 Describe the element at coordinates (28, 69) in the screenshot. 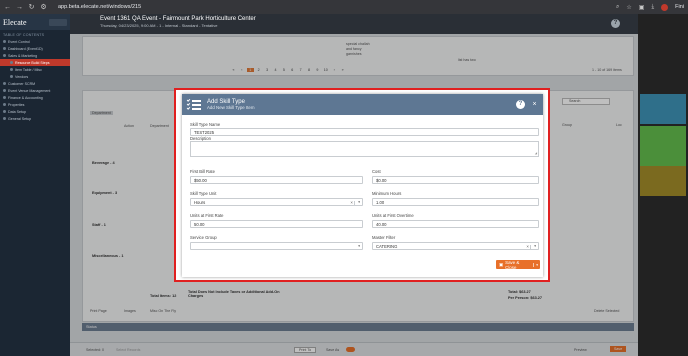

I see `sidebar-item-label: Item Table / Misc` at that location.